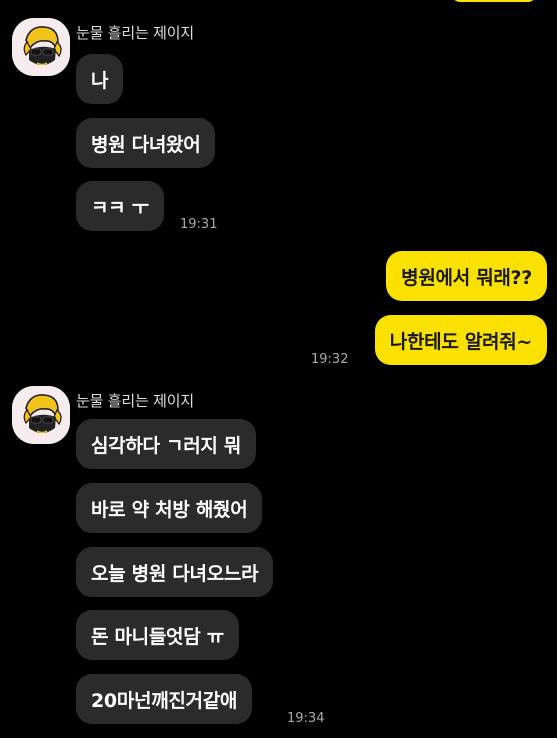 The image size is (557, 738). I want to click on incoming-message-bubble: 심각하다 ㄱ러지 뭐, so click(166, 444).